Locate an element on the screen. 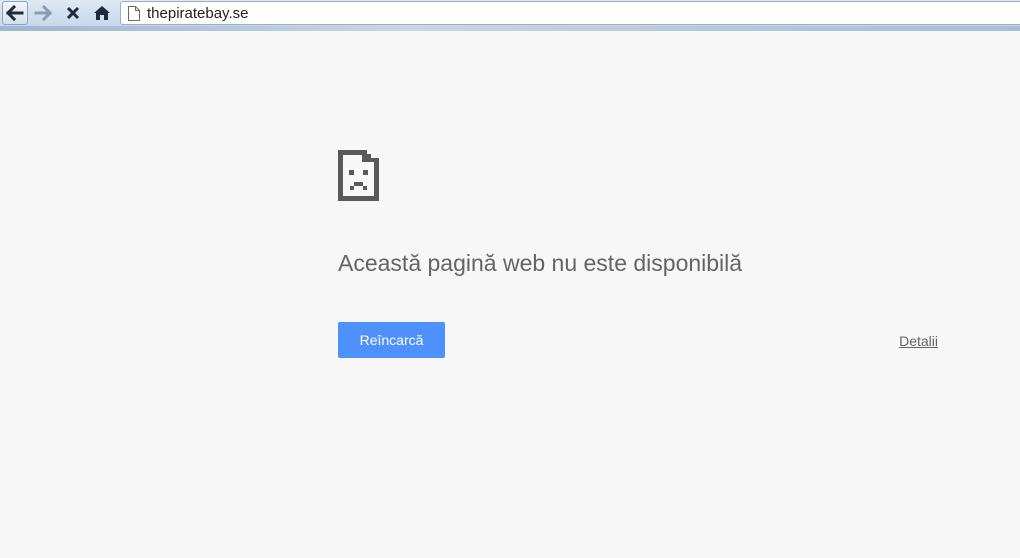 The height and width of the screenshot is (558, 1020). back-arrow-icon is located at coordinates (15, 13).